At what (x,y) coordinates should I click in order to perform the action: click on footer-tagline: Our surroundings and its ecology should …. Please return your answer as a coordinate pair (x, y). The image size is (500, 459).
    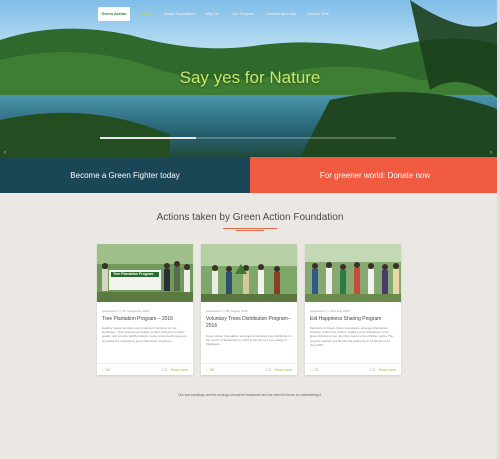
    Looking at the image, I should click on (250, 395).